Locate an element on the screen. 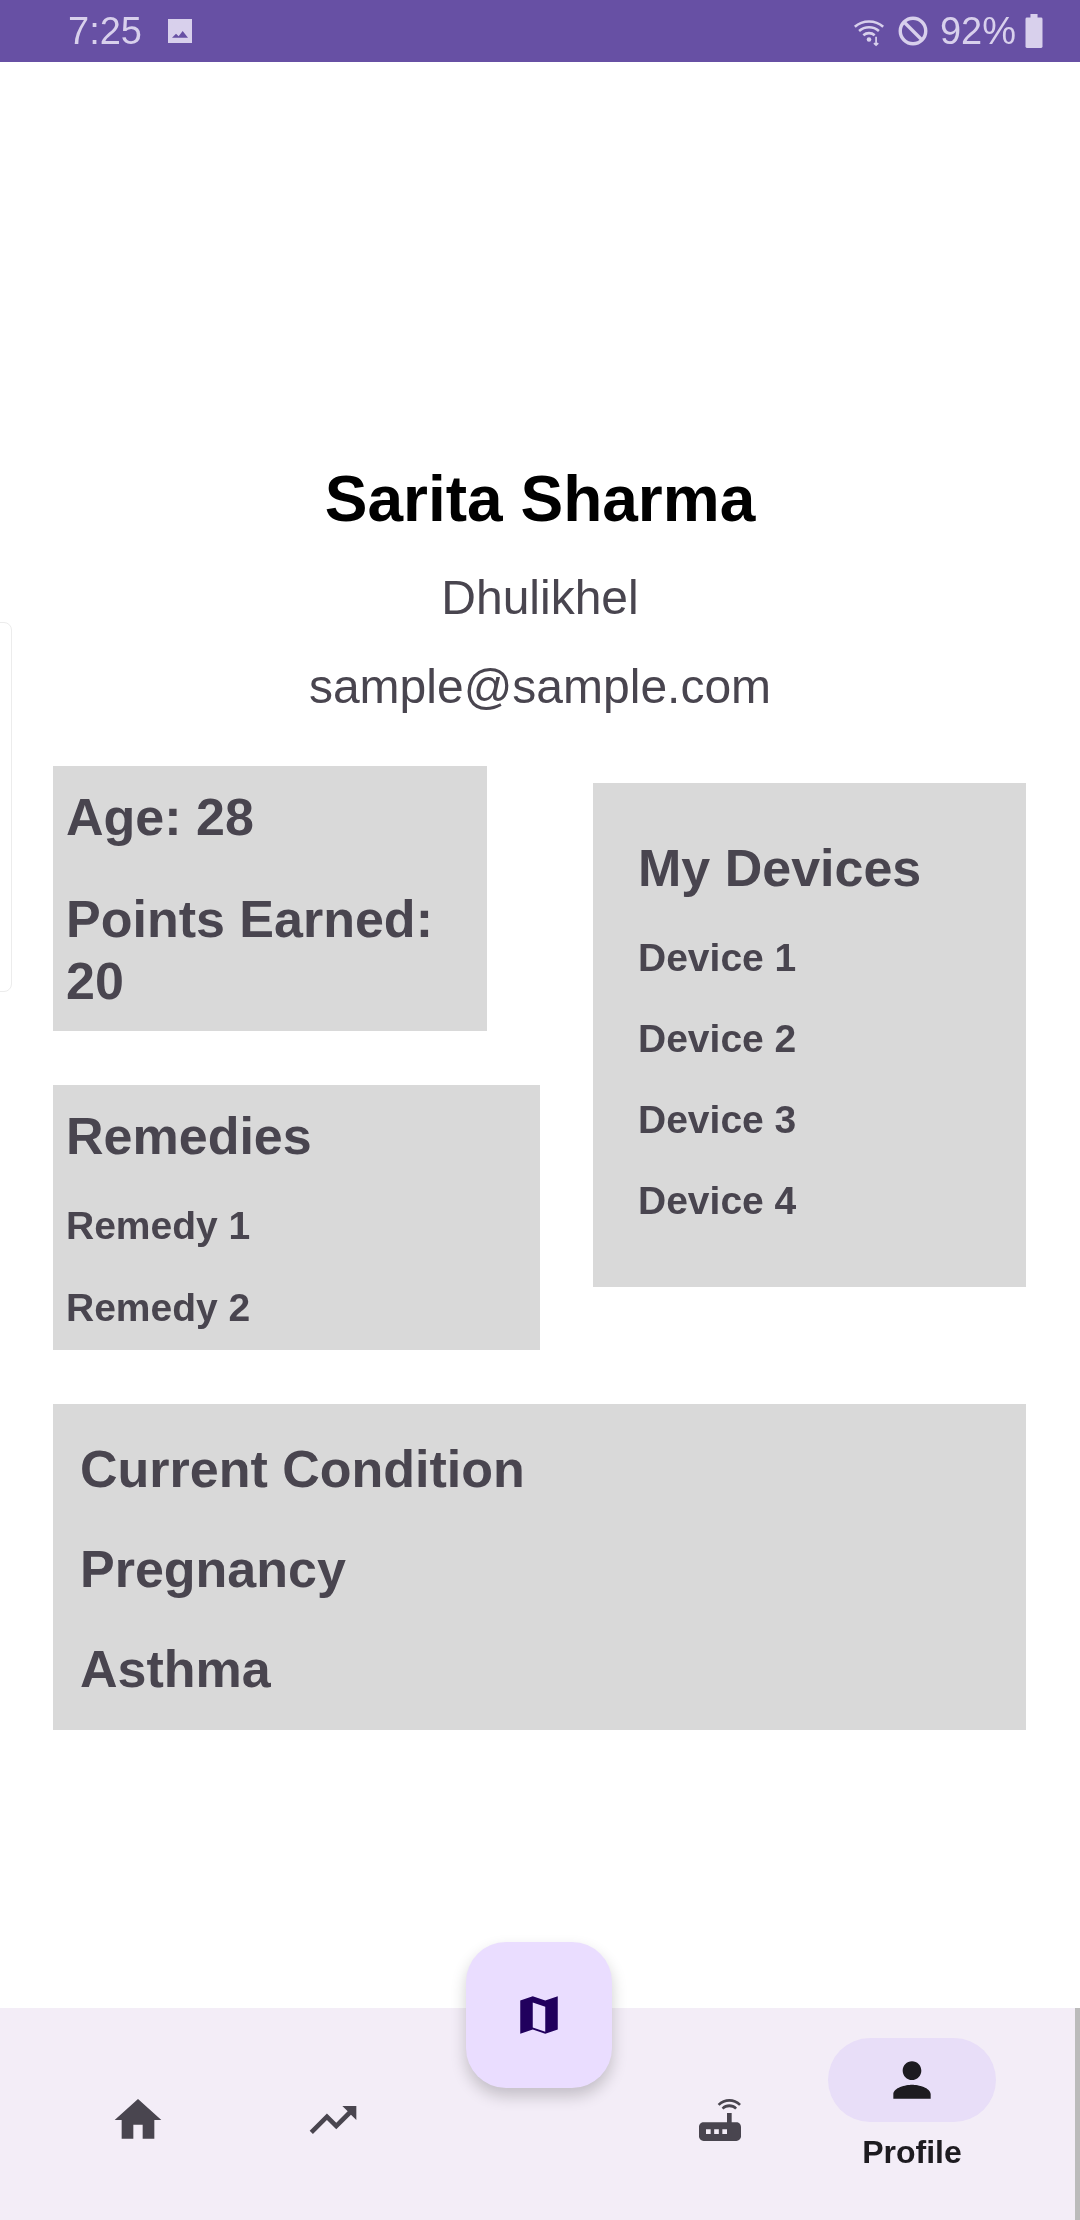  condition-item: Asthma is located at coordinates (176, 1669).